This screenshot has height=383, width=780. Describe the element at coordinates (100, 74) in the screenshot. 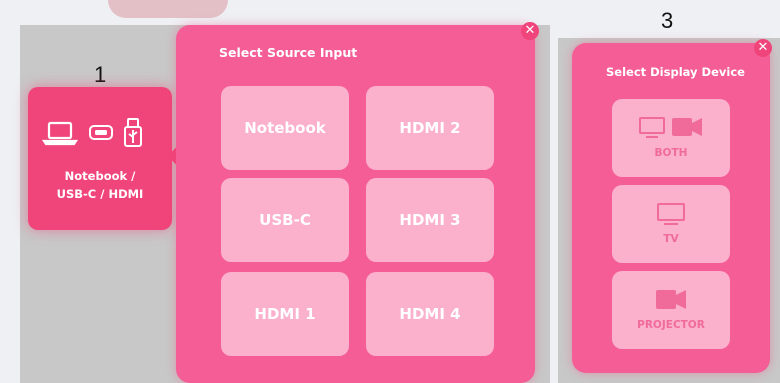

I see `callout-number-1: 1` at that location.